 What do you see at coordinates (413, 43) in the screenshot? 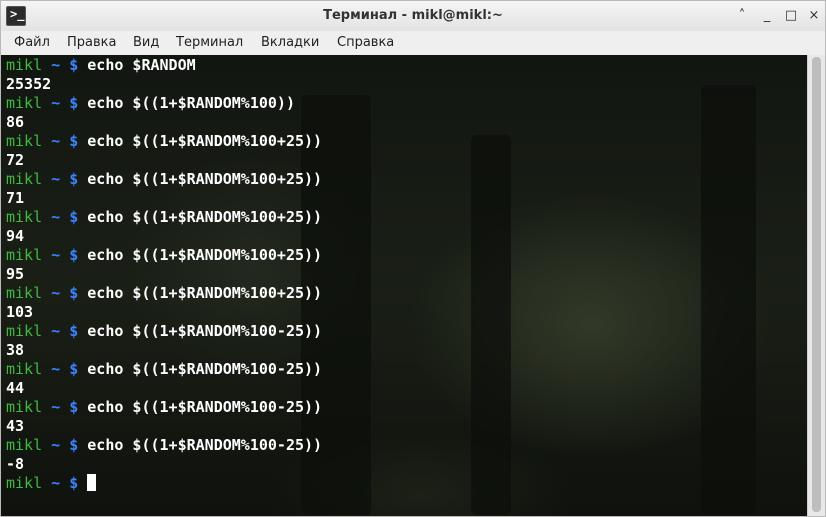
I see `menu-bar: Файл Правка Вид Терминал Вкладки Справка` at bounding box center [413, 43].